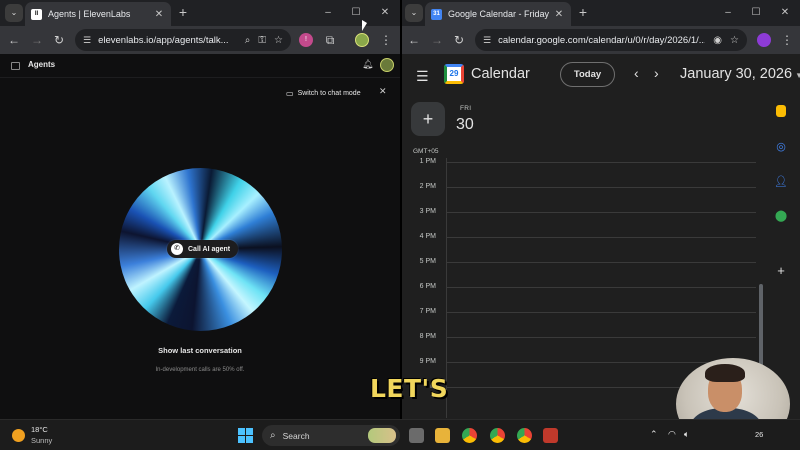  I want to click on create-event-button: +, so click(428, 119).